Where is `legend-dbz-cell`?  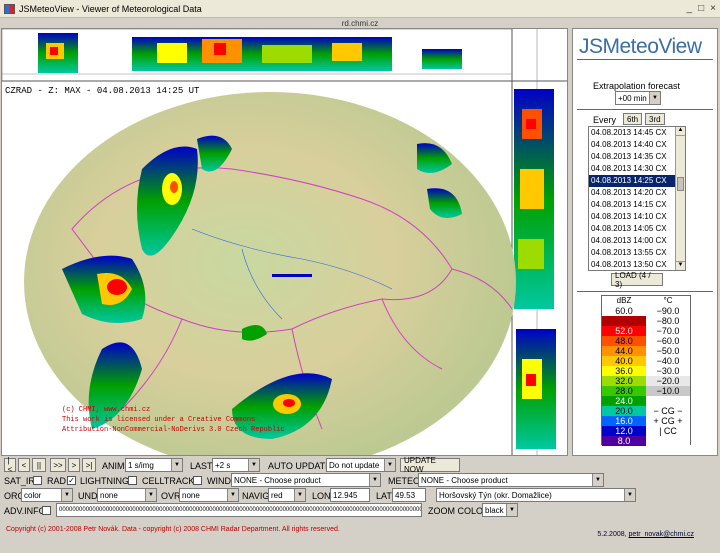
legend-dbz-cell is located at coordinates (624, 321).